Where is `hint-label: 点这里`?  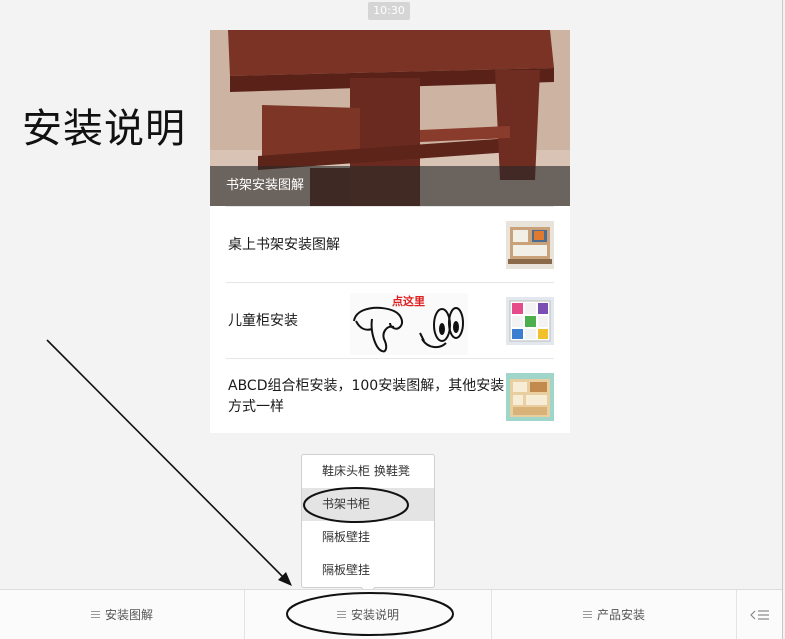
hint-label: 点这里 is located at coordinates (408, 301).